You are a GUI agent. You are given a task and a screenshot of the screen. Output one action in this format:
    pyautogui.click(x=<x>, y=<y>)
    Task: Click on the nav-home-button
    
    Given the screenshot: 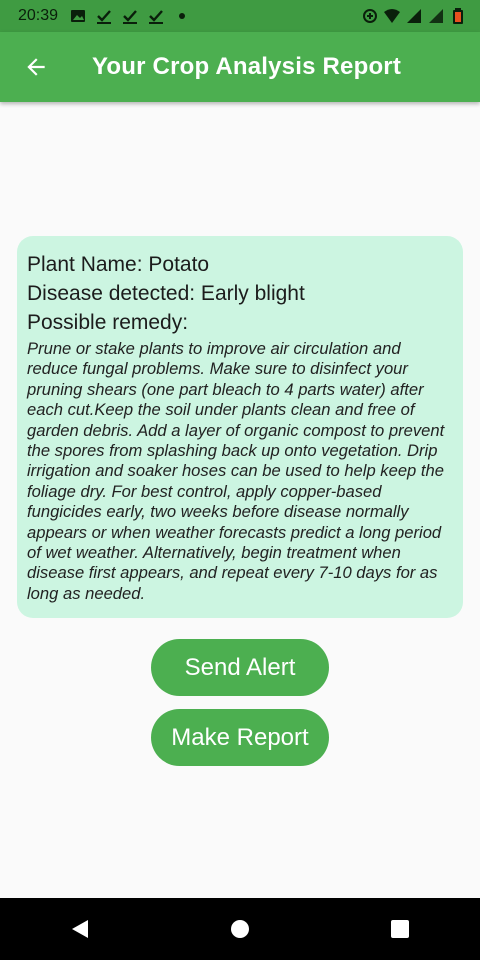 What is the action you would take?
    pyautogui.click(x=240, y=929)
    